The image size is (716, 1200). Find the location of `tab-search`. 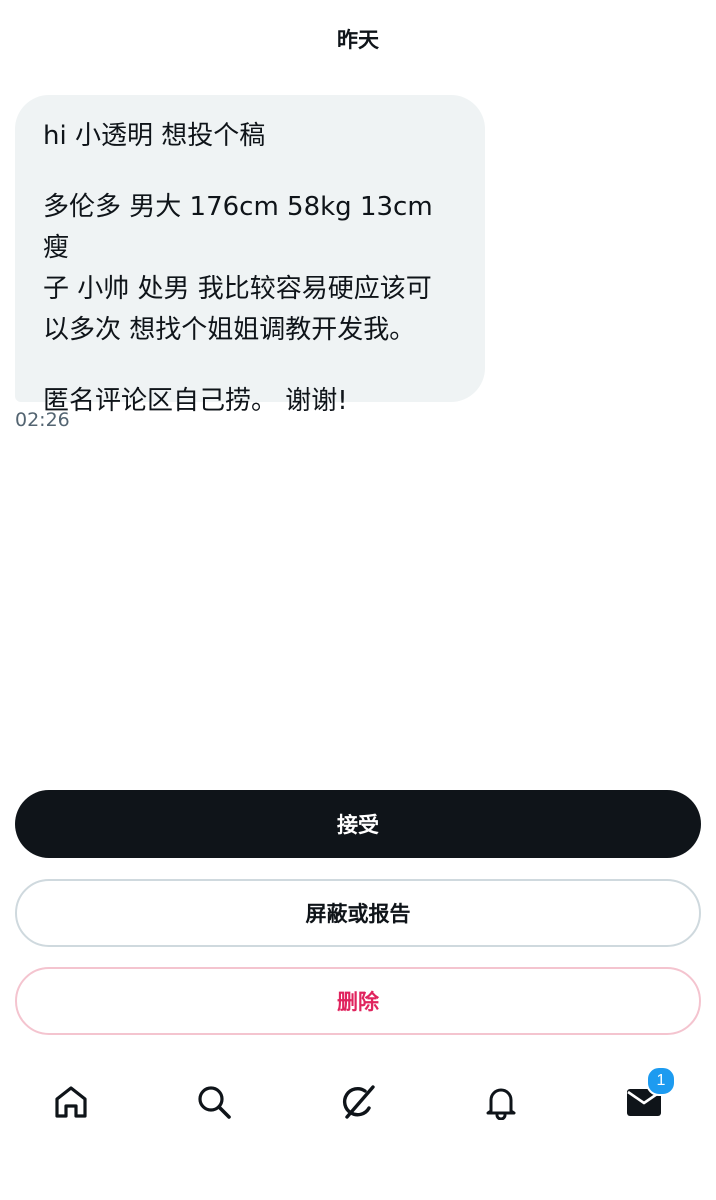

tab-search is located at coordinates (214, 1102).